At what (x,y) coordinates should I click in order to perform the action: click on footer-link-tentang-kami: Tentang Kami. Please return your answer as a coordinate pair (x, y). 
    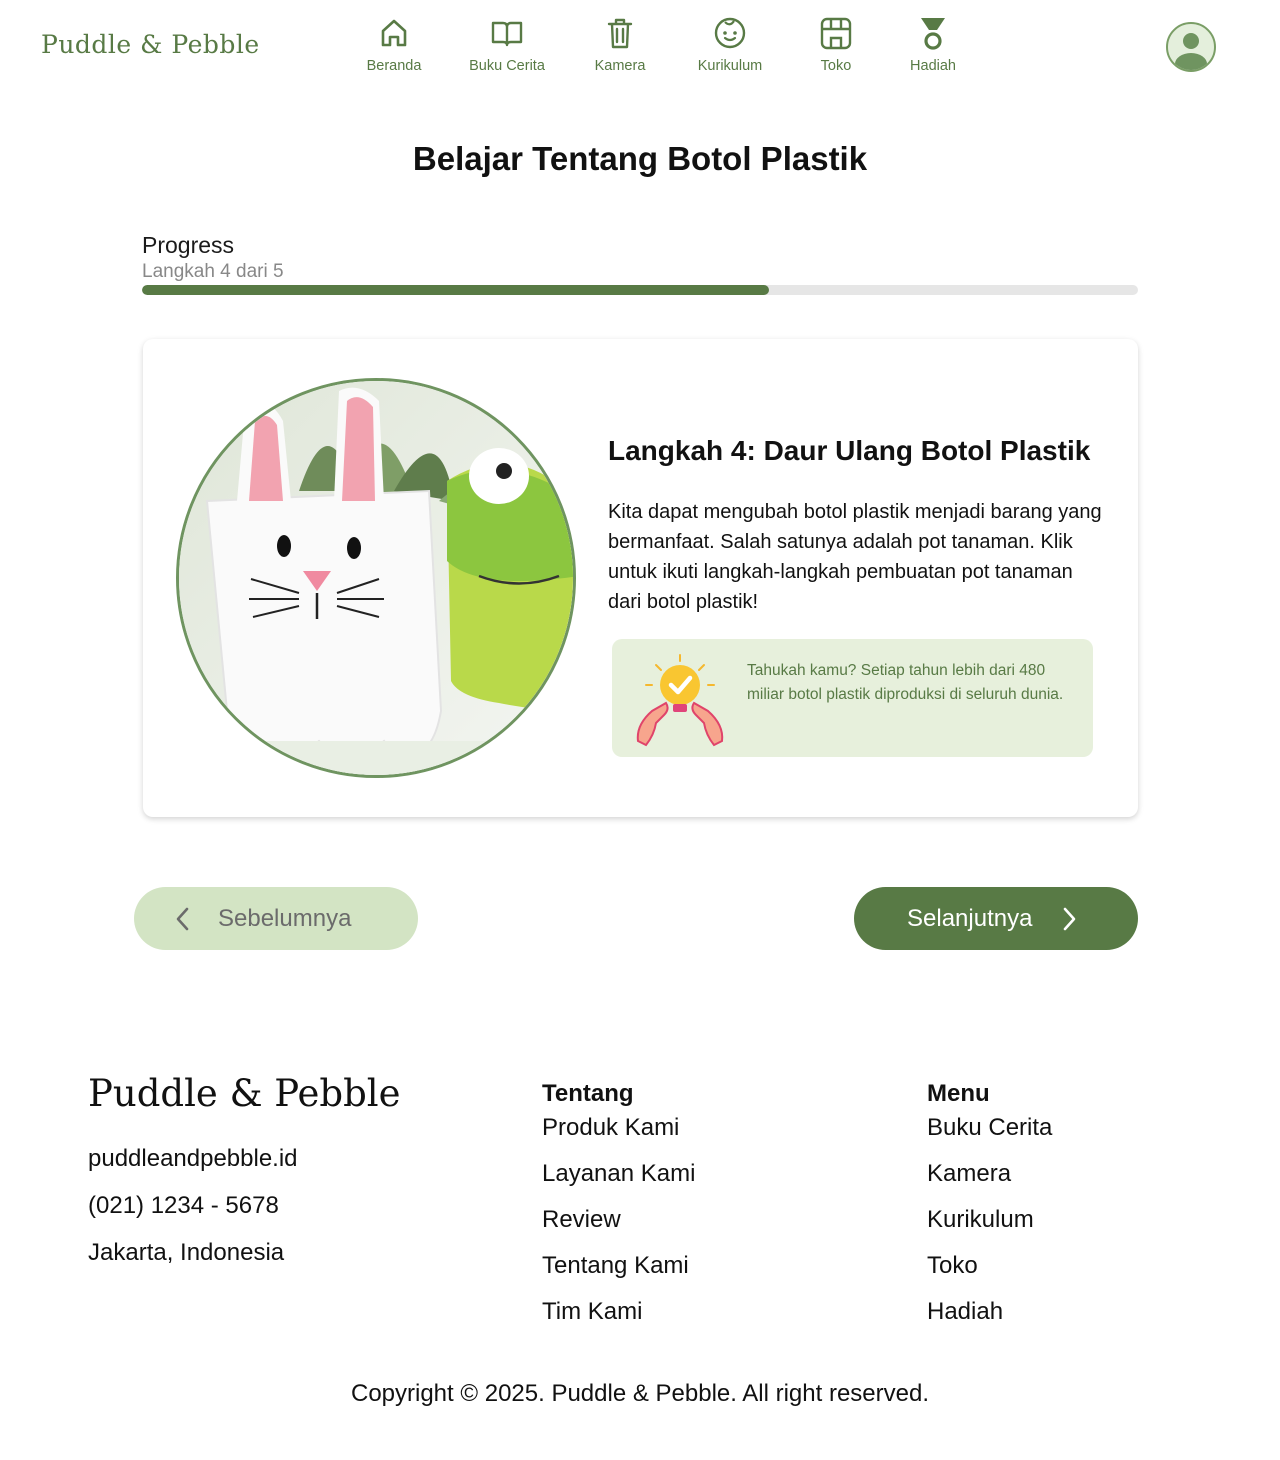
    Looking at the image, I should click on (618, 1275).